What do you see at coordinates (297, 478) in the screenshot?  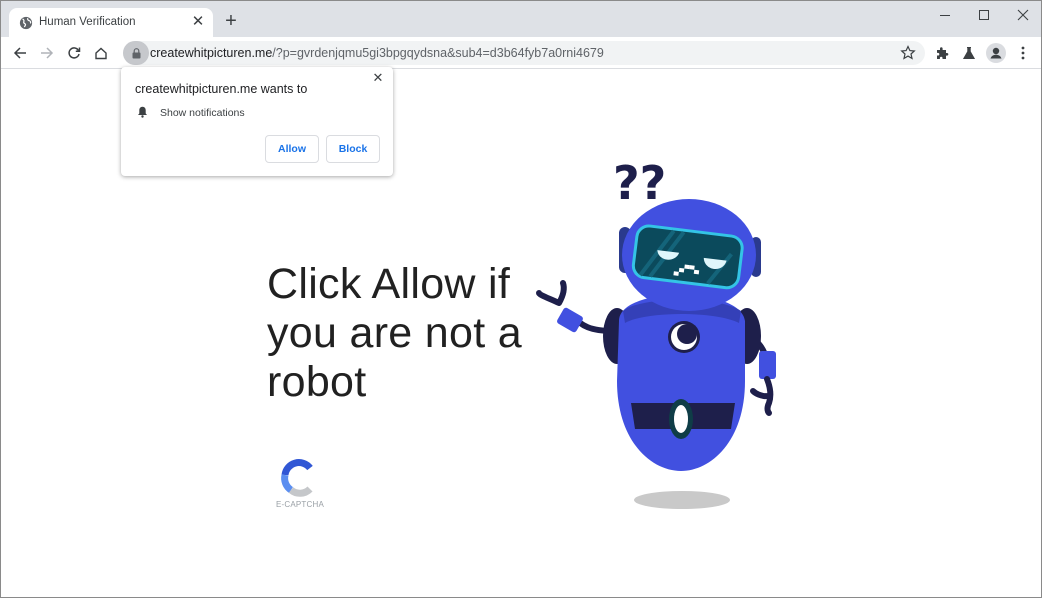 I see `captcha-c-icon` at bounding box center [297, 478].